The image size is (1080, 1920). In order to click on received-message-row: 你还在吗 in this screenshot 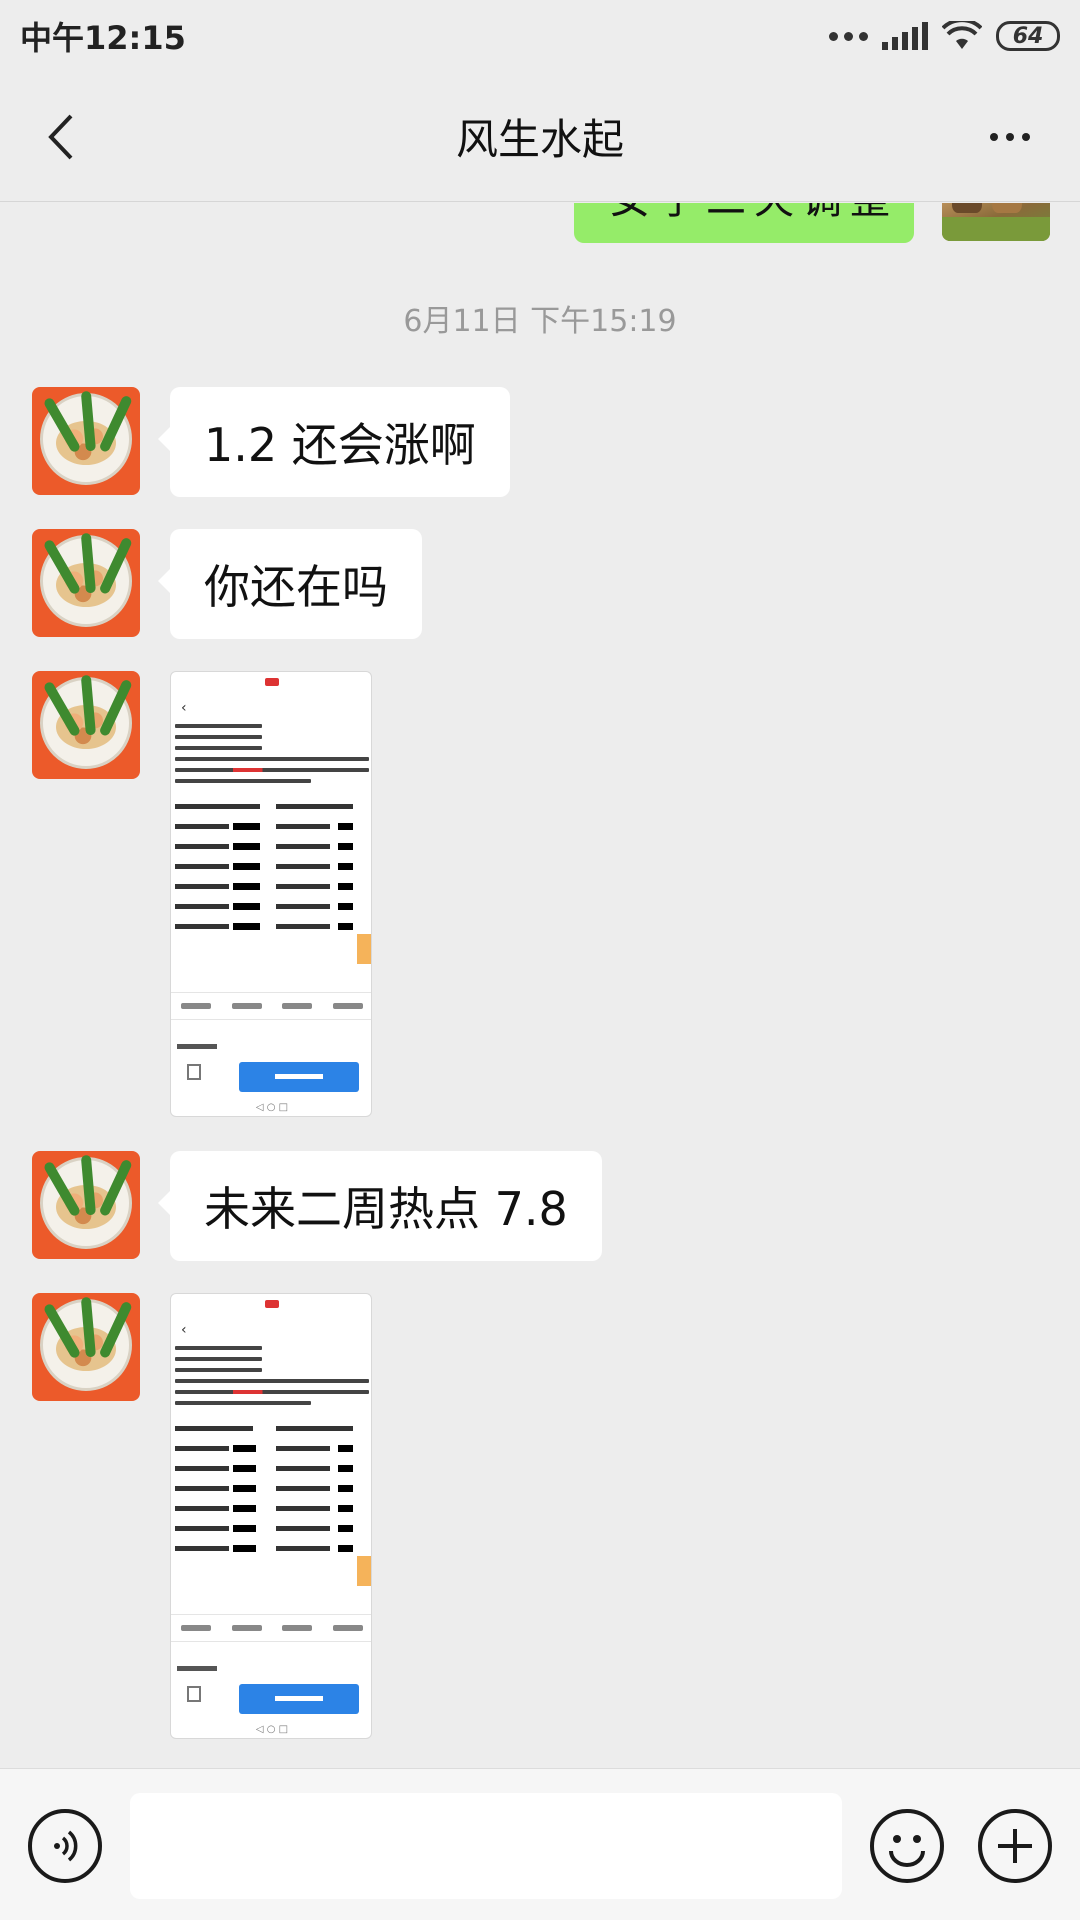, I will do `click(227, 584)`.